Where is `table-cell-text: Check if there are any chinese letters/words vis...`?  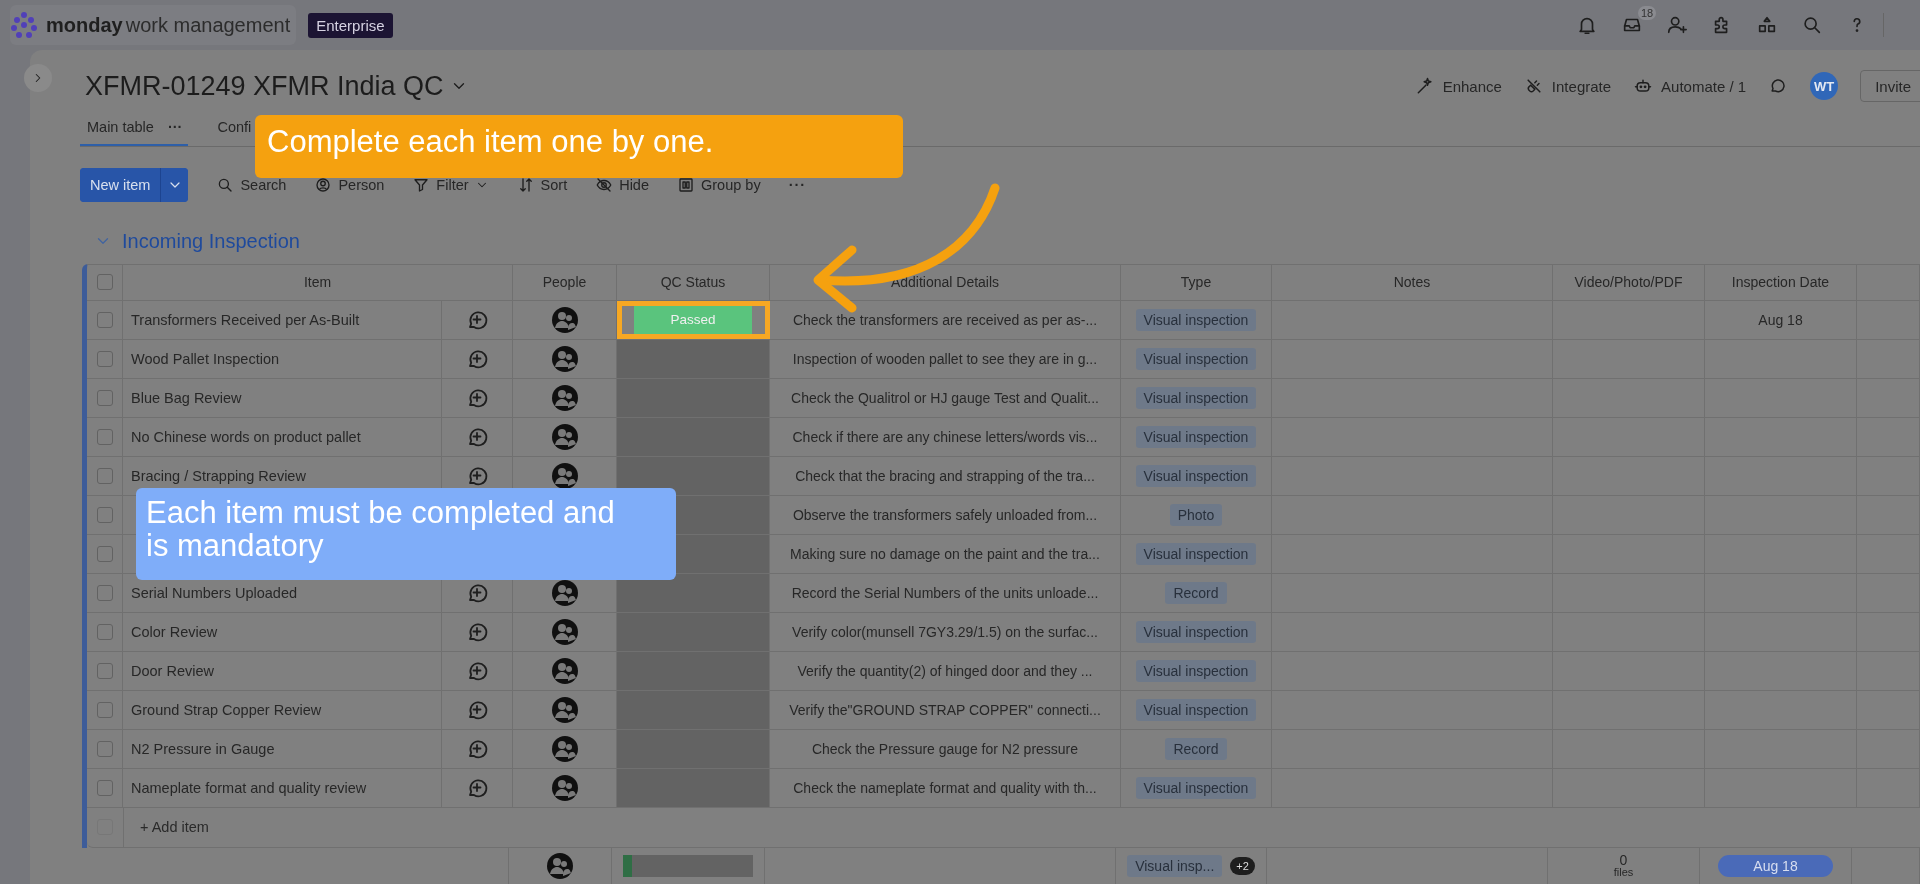
table-cell-text: Check if there are any chinese letters/words vis... is located at coordinates (945, 436).